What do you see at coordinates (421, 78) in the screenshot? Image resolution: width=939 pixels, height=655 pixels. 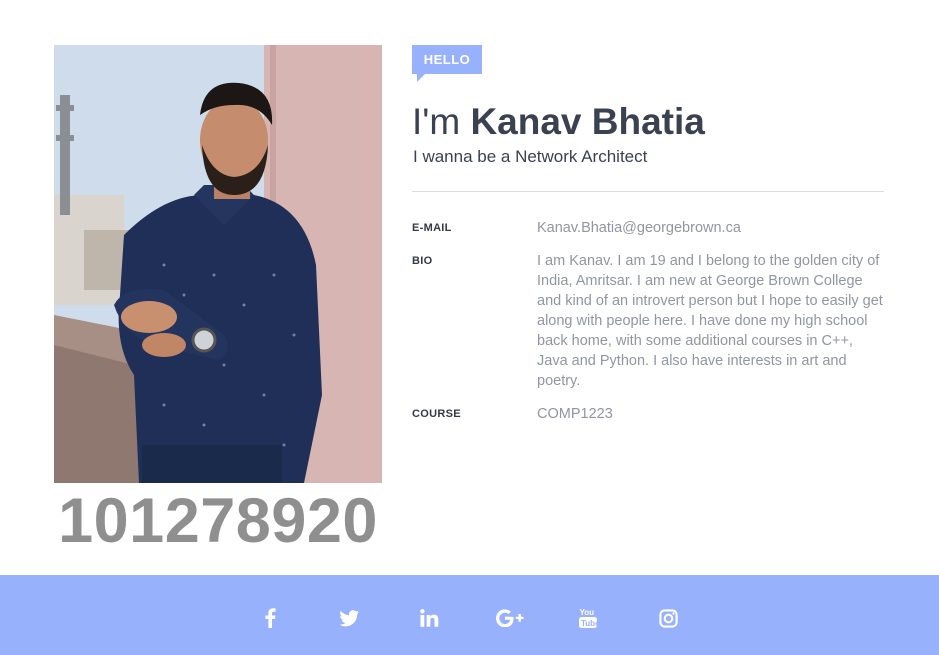 I see `hello-badge-tail` at bounding box center [421, 78].